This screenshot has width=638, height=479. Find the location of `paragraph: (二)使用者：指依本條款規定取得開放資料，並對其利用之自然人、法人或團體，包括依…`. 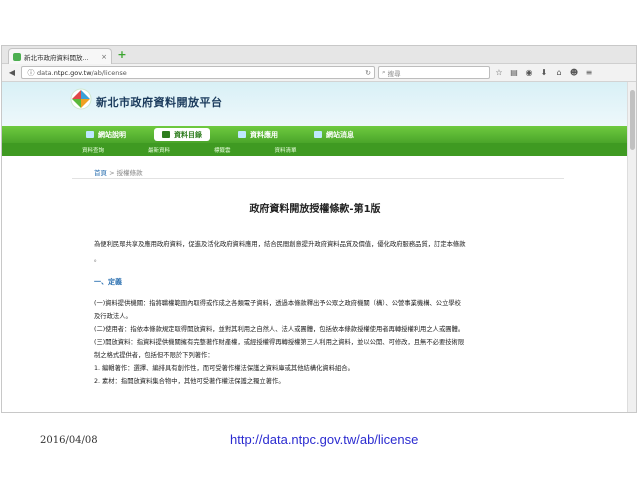

paragraph: (二)使用者：指依本條款規定取得開放資料，並對其利用之自然人、法人或團體，包括依… is located at coordinates (279, 329).